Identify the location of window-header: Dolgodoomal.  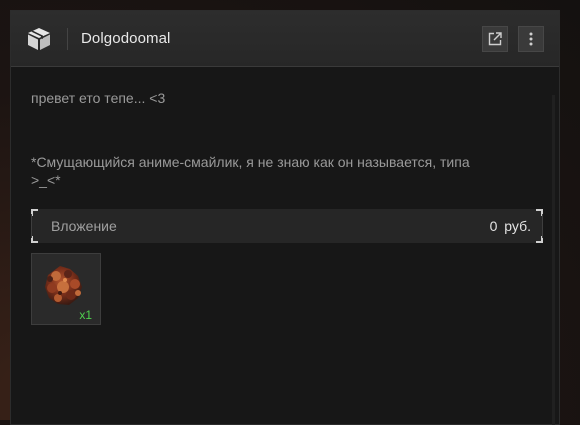
(285, 39).